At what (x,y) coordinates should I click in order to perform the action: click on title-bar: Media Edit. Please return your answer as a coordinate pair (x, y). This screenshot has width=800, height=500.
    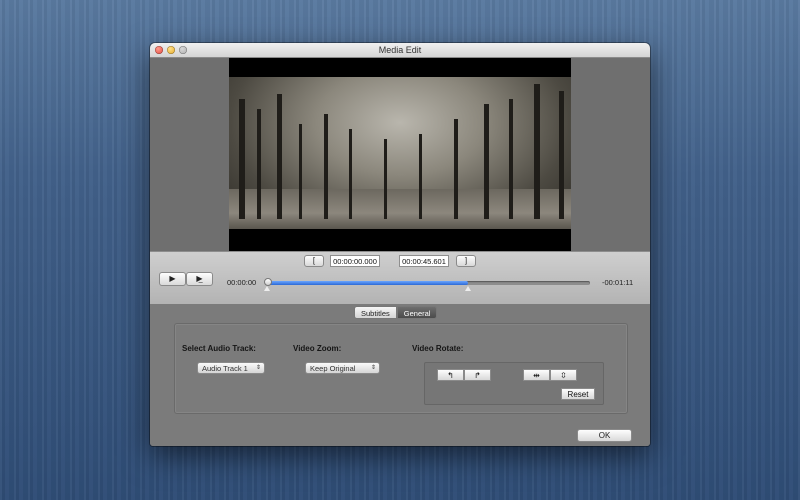
    Looking at the image, I should click on (400, 50).